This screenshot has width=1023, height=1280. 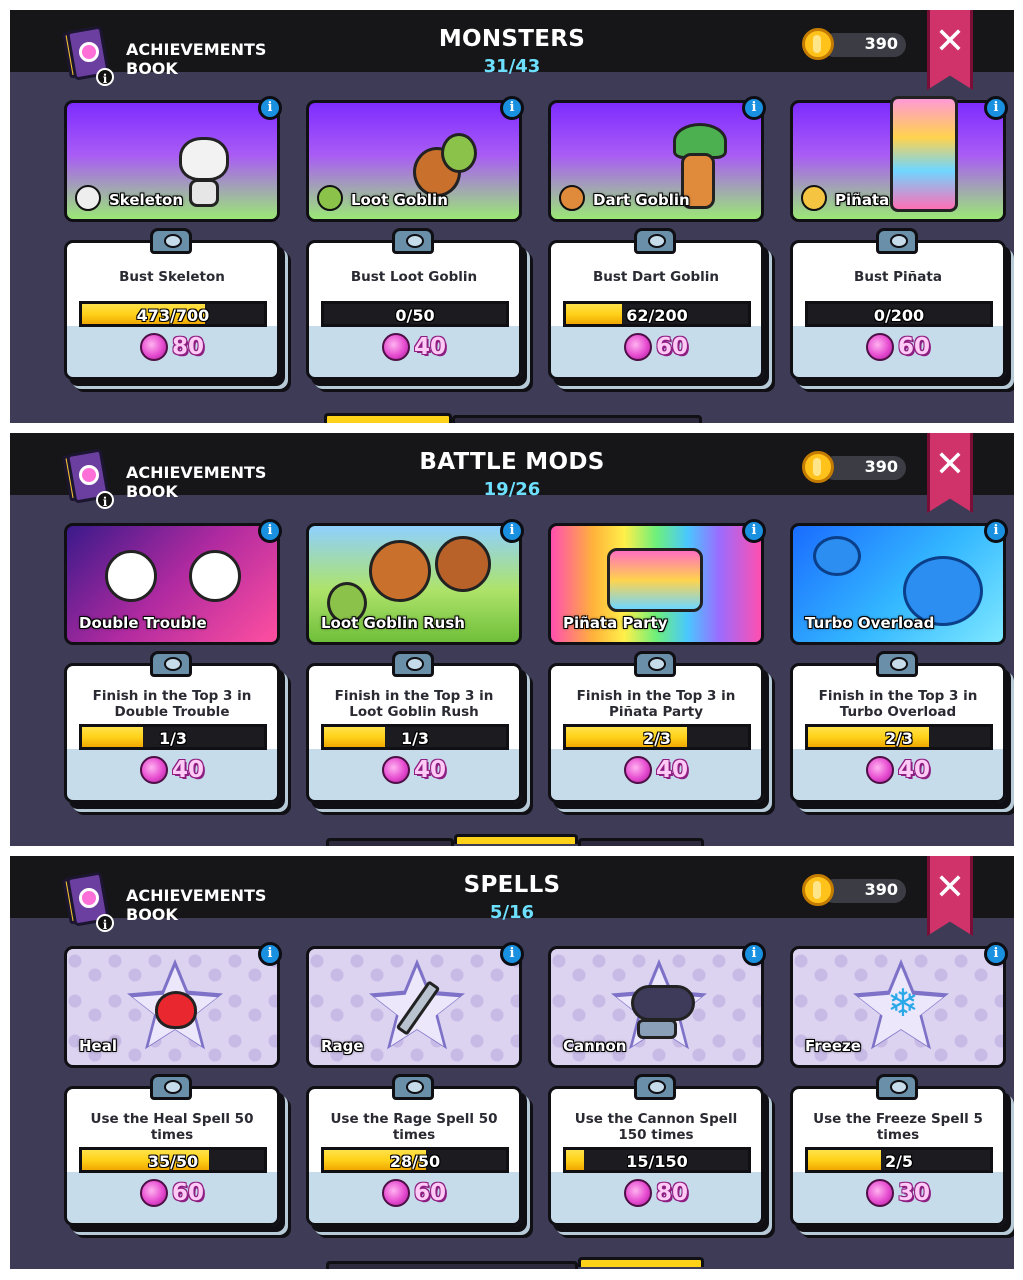 I want to click on achievement-card: Use the Rage Spell 50 times 28/50 60, so click(x=414, y=1156).